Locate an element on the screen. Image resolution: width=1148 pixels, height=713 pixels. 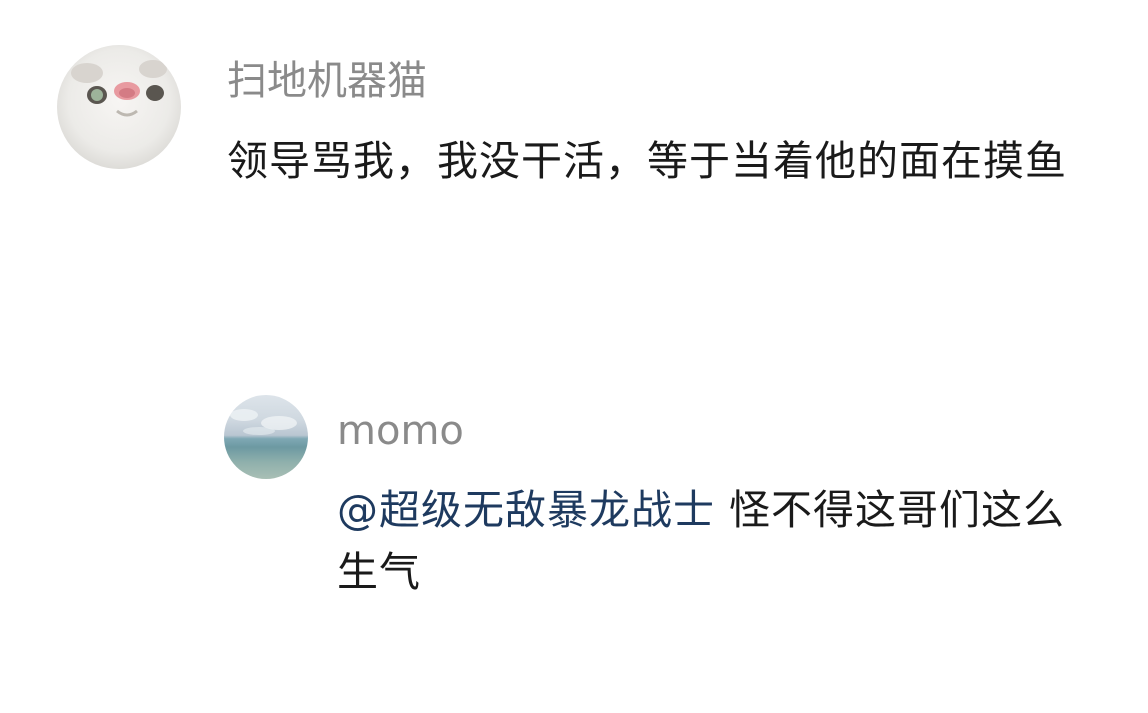
mention-link: @超级无敌暴龙战士 is located at coordinates (526, 510).